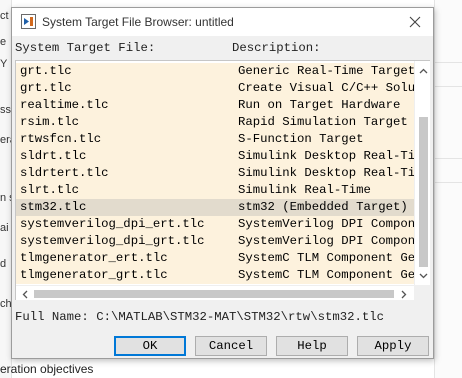  What do you see at coordinates (215, 88) in the screenshot?
I see `list-item: grt.tlc Create Visual C/C++ Solution` at bounding box center [215, 88].